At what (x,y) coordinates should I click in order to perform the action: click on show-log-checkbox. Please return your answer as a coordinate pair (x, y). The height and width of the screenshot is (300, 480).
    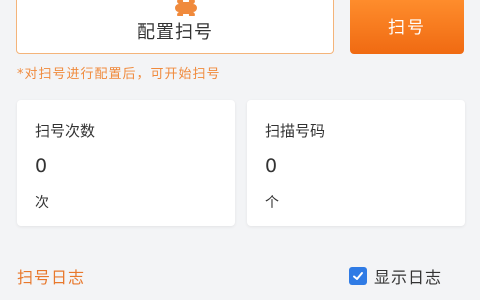
    Looking at the image, I should click on (358, 276).